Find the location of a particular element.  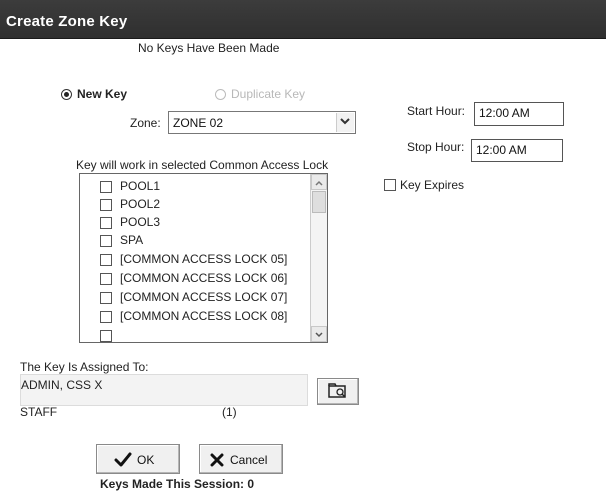

lock-label: POOL2 is located at coordinates (140, 204).